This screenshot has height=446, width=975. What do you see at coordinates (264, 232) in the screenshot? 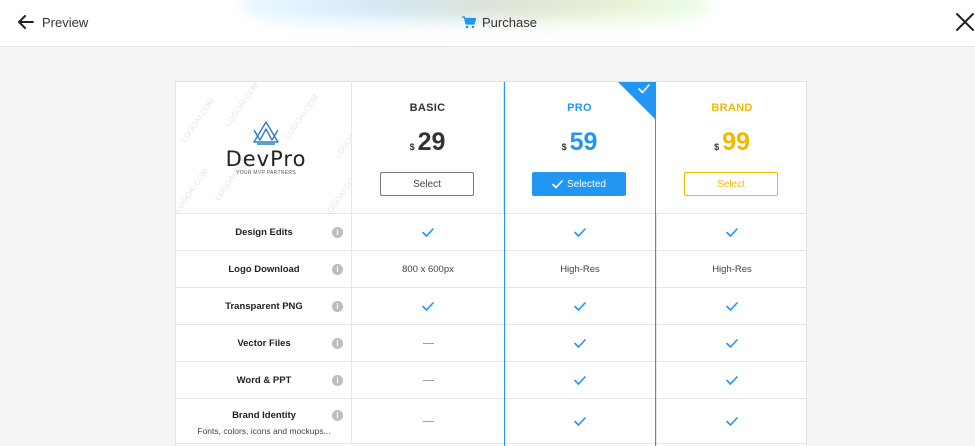
I see `feature-label-cell: Design Edits i` at bounding box center [264, 232].